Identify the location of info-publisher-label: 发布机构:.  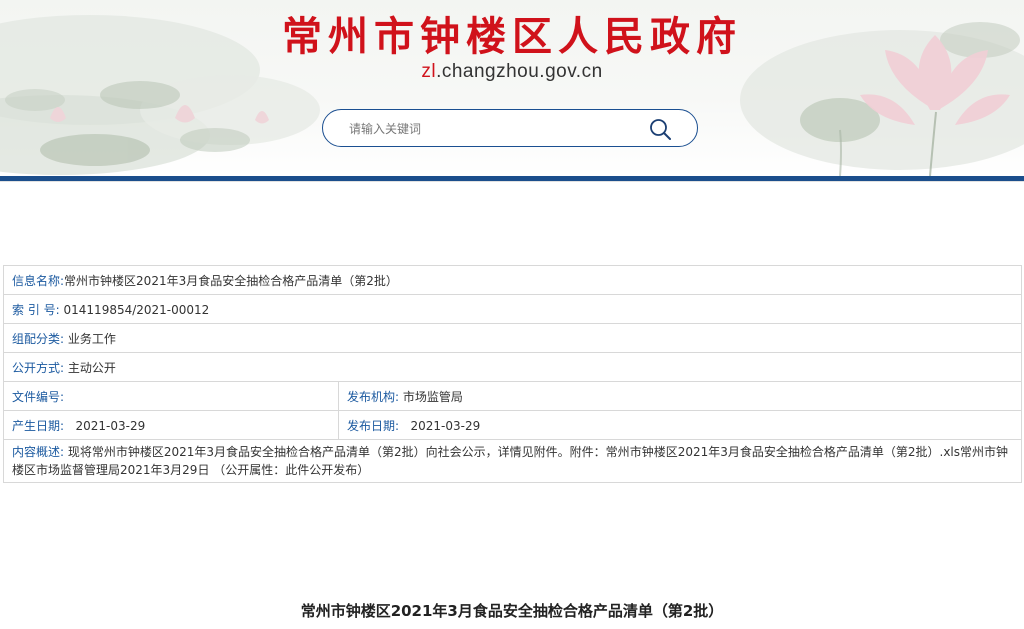
(373, 396).